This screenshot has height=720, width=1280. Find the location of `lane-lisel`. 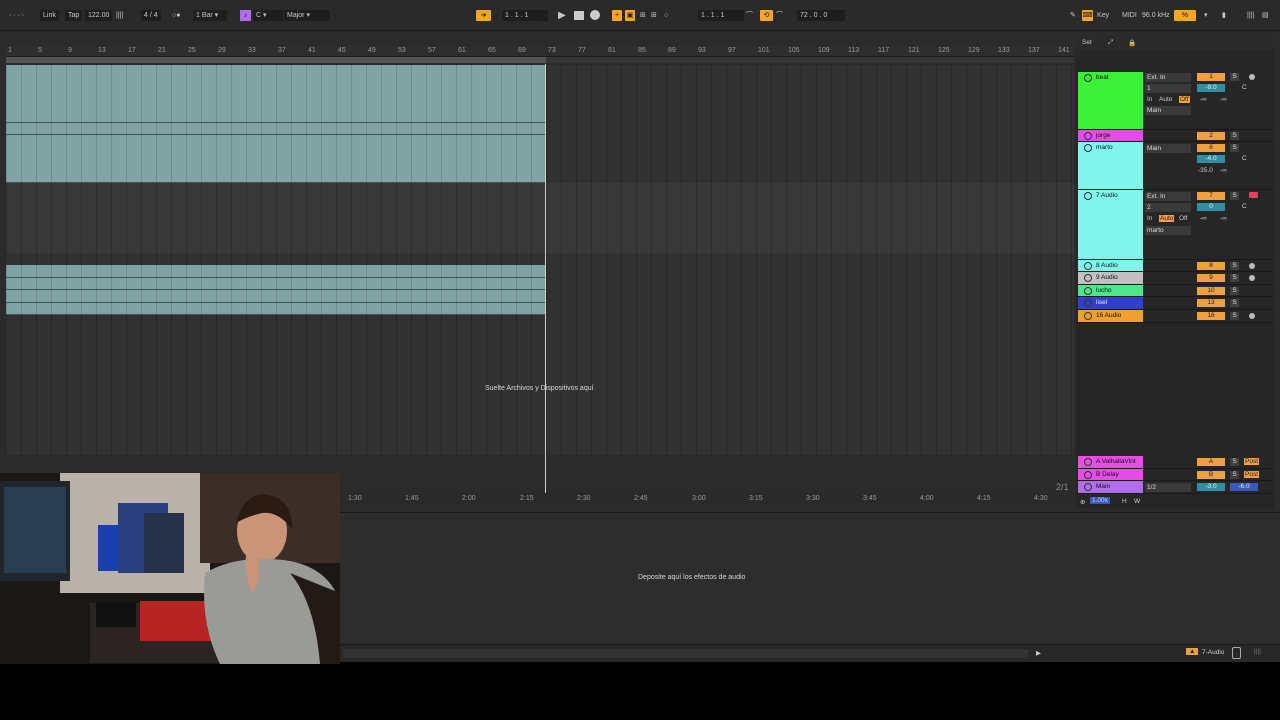

lane-lisel is located at coordinates (540, 296).